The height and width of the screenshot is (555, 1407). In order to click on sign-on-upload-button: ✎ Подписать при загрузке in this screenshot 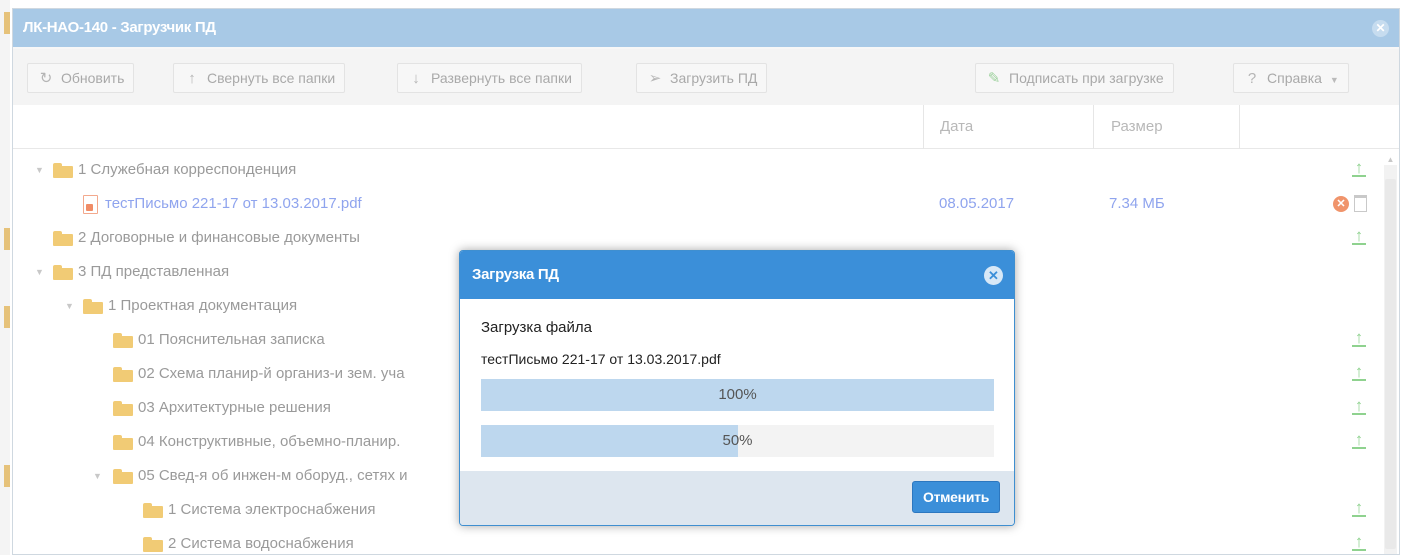, I will do `click(1074, 78)`.